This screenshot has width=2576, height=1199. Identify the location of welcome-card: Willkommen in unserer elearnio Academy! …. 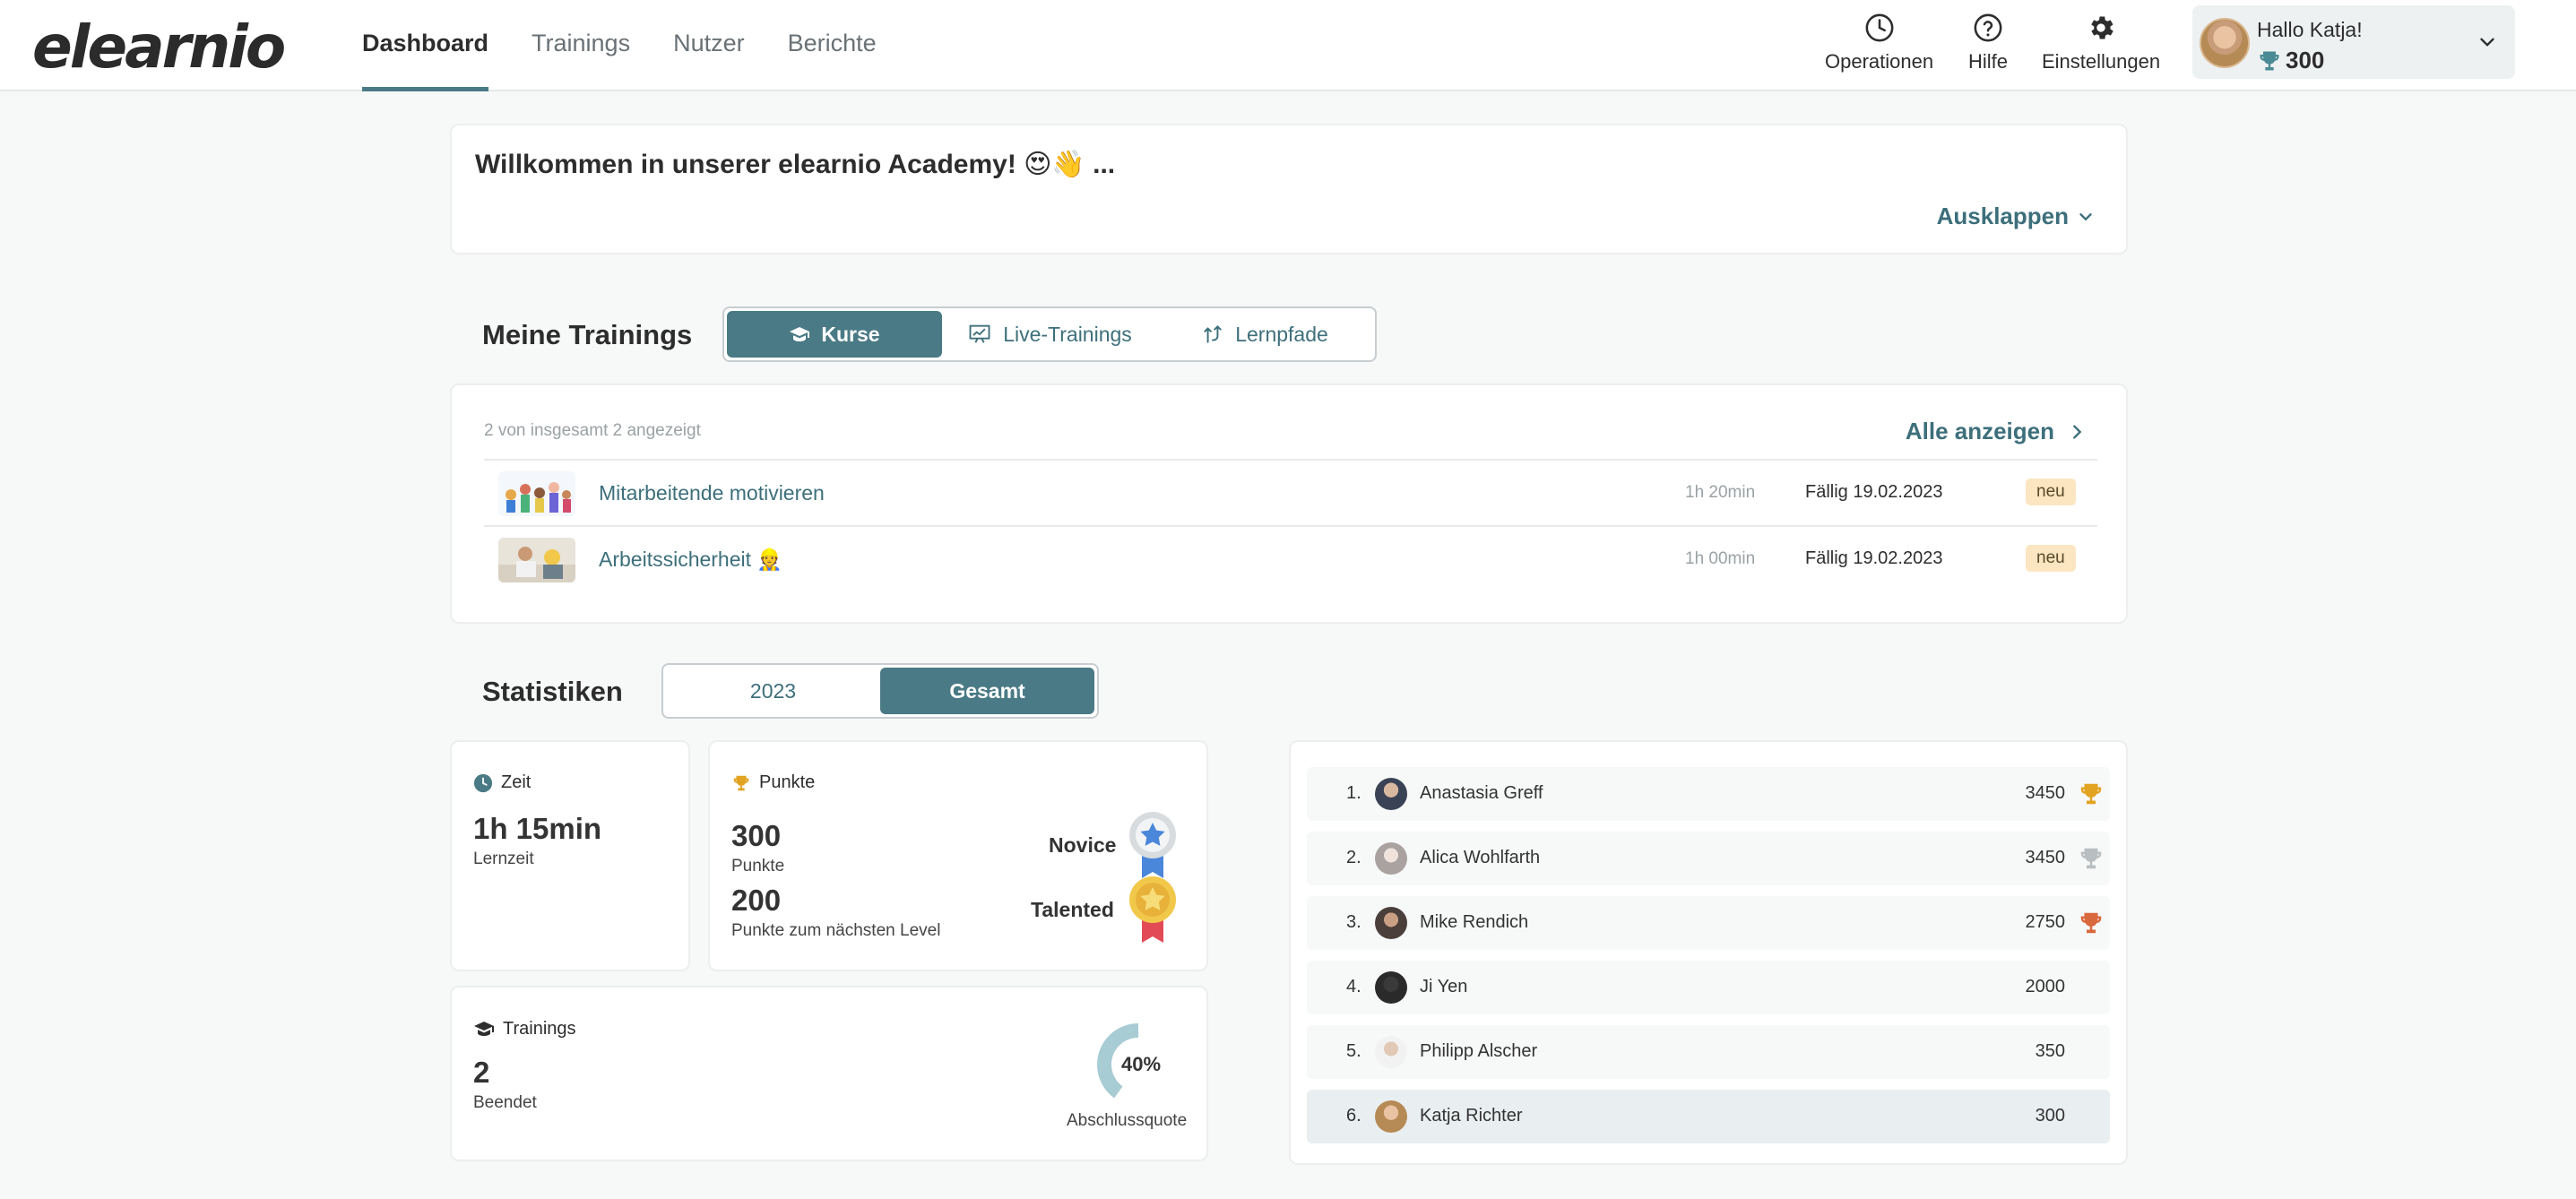
(1289, 189).